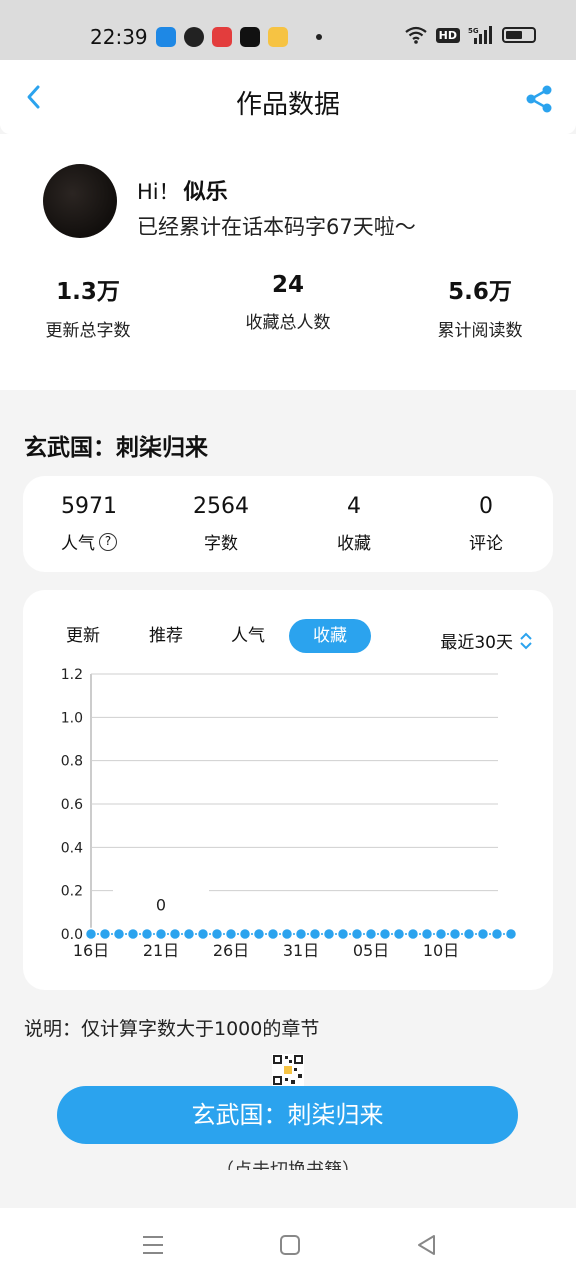 The height and width of the screenshot is (1280, 576). I want to click on hd-badge: HD, so click(447, 35).